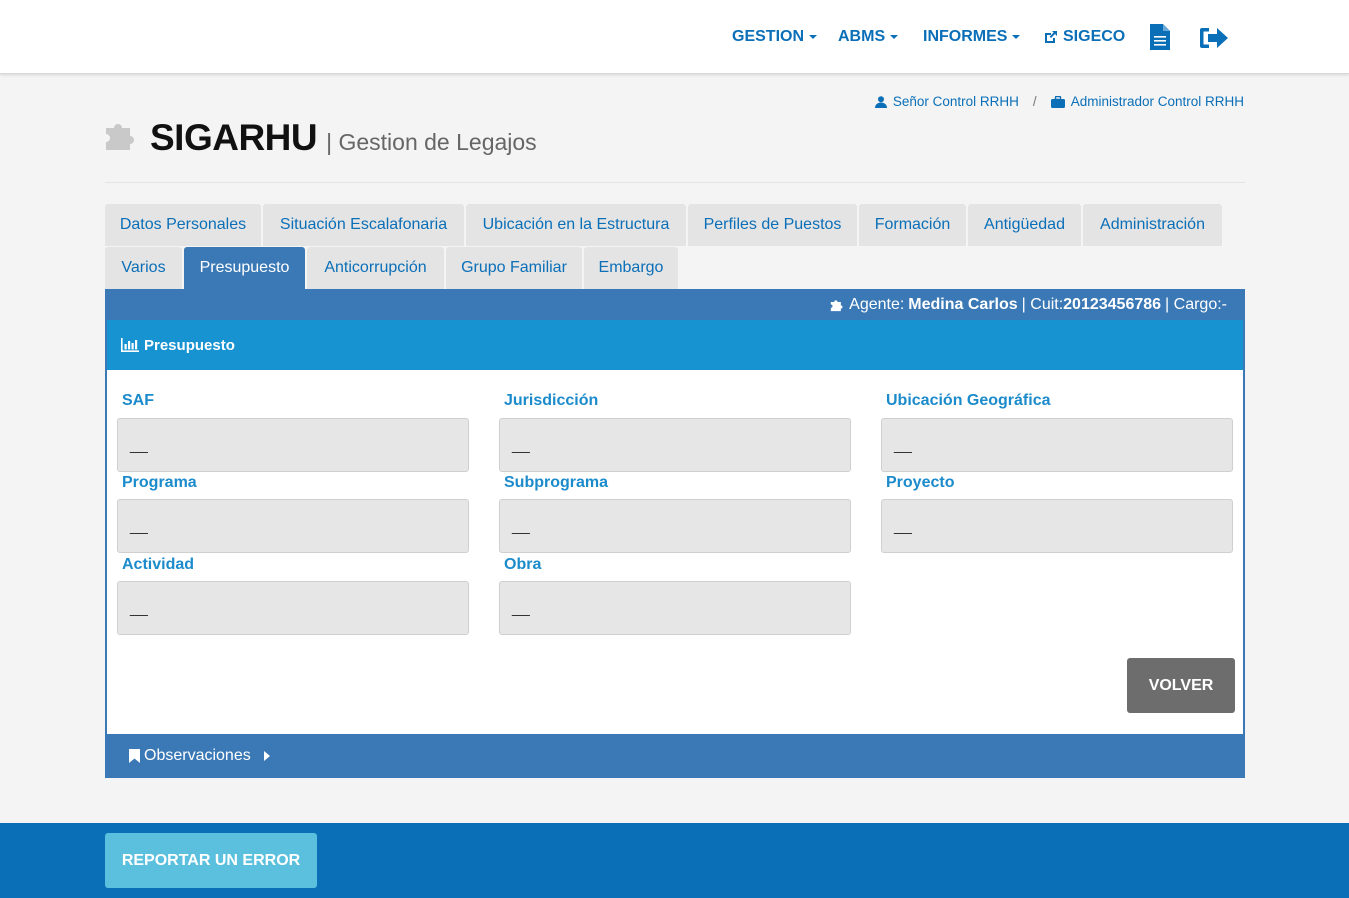 The image size is (1349, 898). Describe the element at coordinates (130, 345) in the screenshot. I see `bar-chart-icon` at that location.